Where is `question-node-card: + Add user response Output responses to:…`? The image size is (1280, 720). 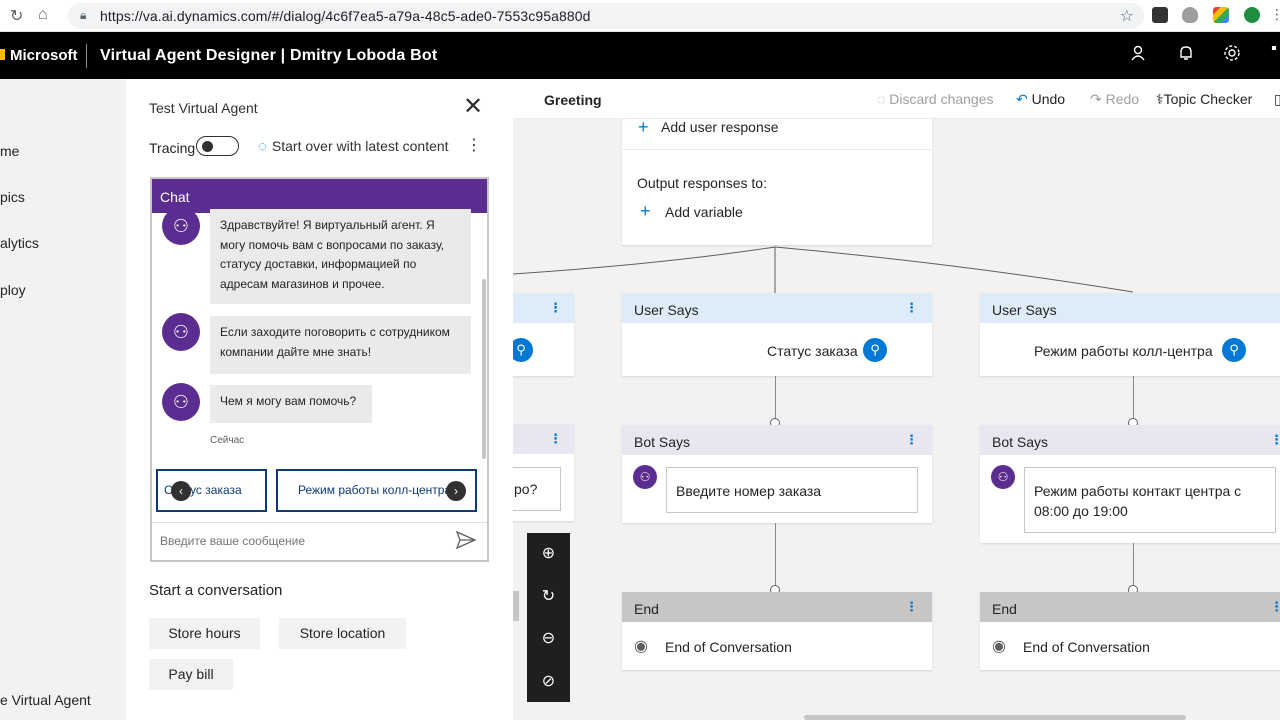
question-node-card: + Add user response Output responses to:… is located at coordinates (777, 180).